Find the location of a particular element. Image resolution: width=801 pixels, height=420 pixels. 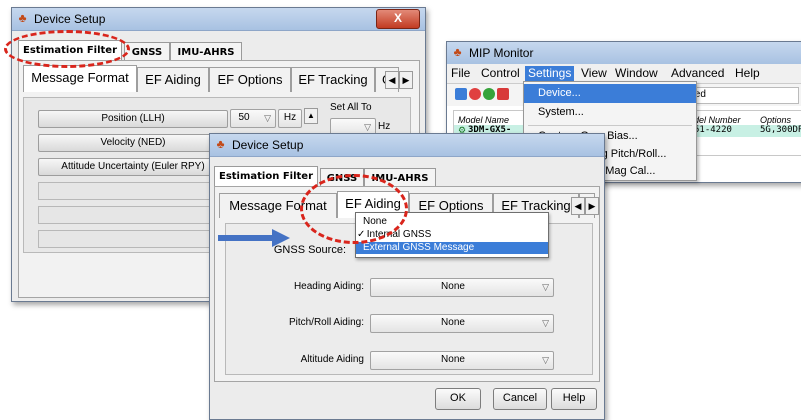

menu-window: Window is located at coordinates (636, 73).